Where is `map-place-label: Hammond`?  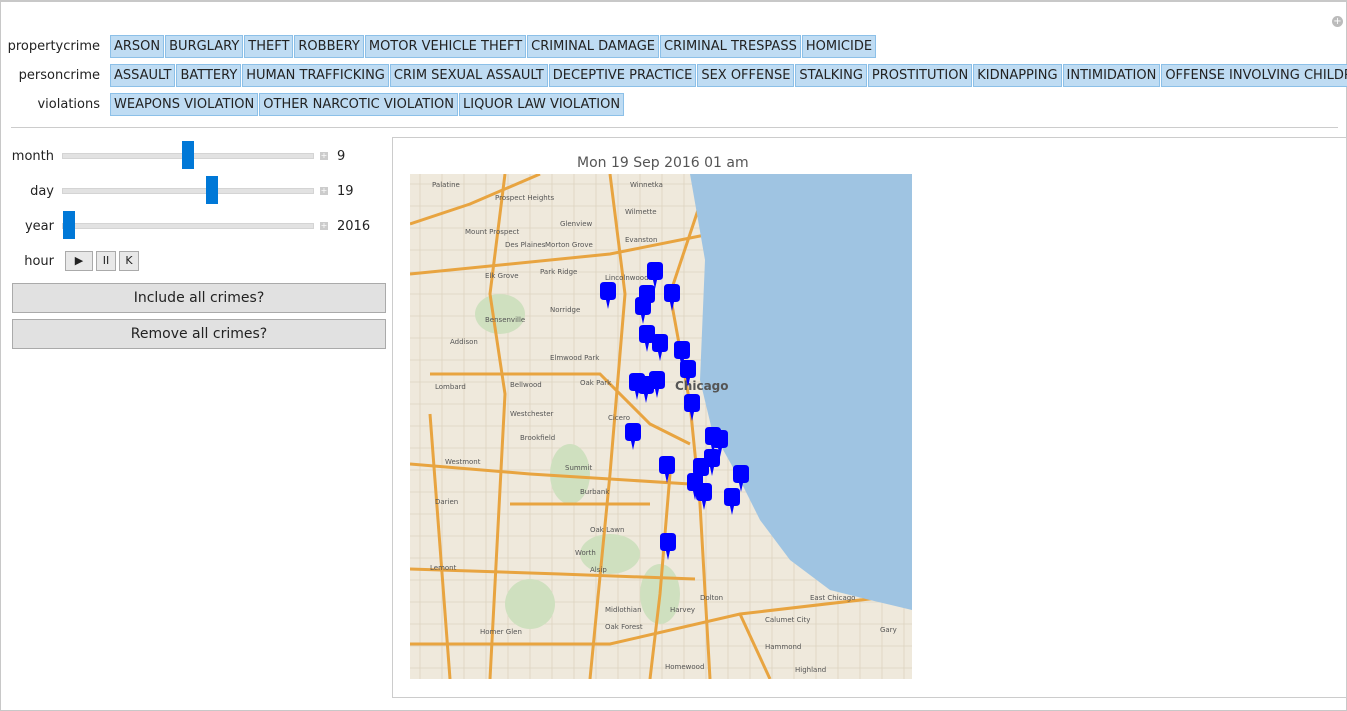
map-place-label: Hammond is located at coordinates (783, 647).